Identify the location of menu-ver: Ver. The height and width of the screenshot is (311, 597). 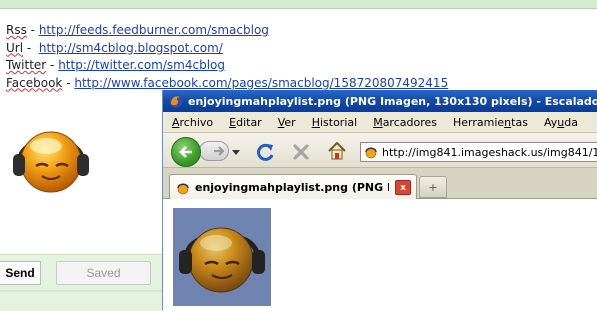
(286, 122).